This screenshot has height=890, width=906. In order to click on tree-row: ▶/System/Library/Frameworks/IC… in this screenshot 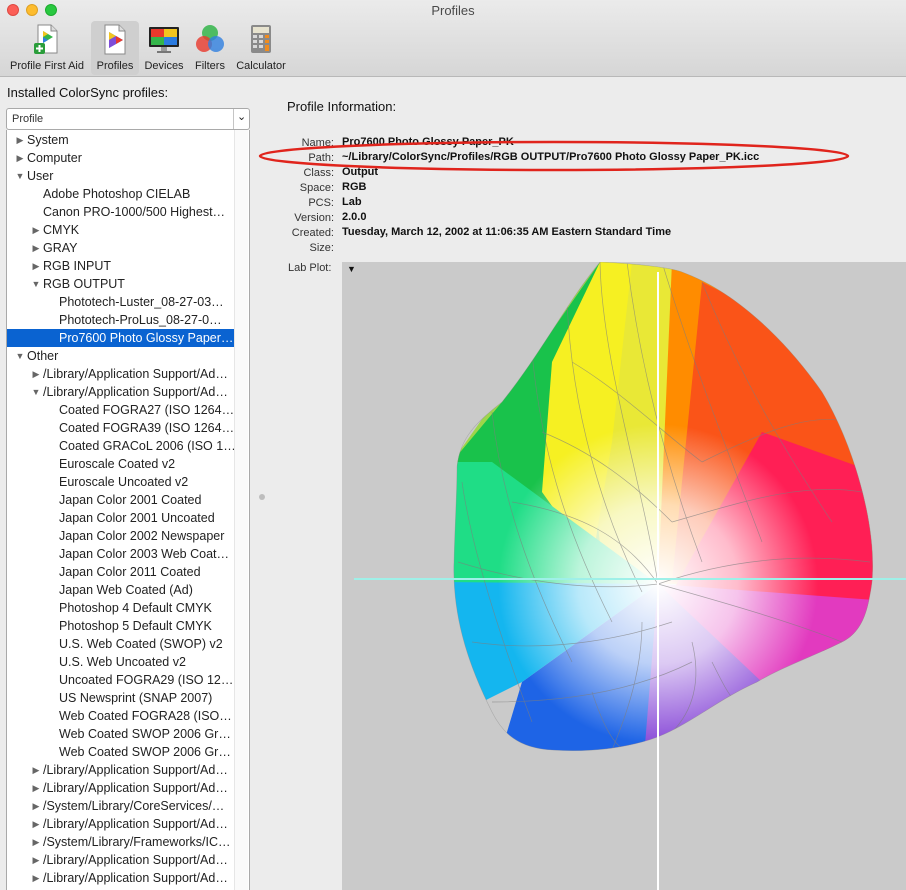, I will do `click(121, 842)`.